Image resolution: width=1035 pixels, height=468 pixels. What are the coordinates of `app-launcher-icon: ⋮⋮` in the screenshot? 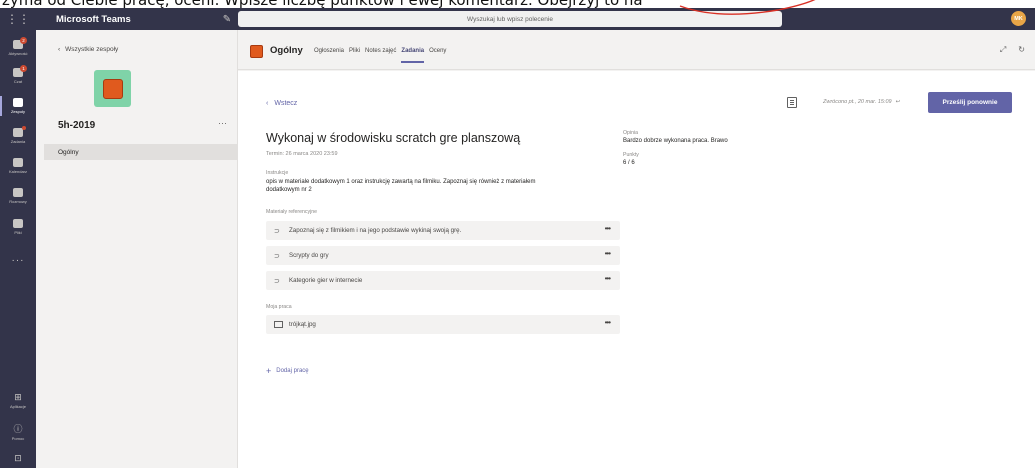 It's located at (18, 19).